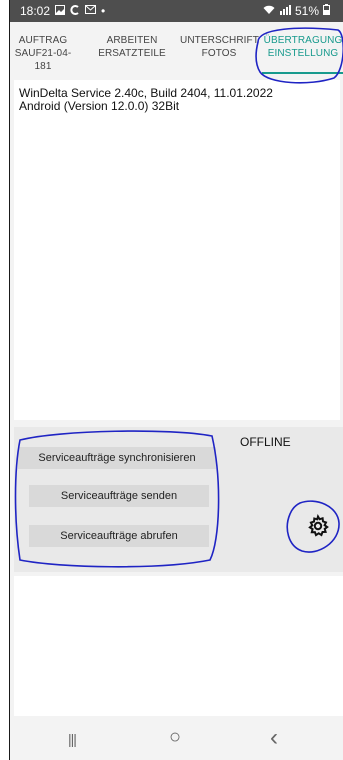  What do you see at coordinates (269, 11) in the screenshot?
I see `wifi-icon` at bounding box center [269, 11].